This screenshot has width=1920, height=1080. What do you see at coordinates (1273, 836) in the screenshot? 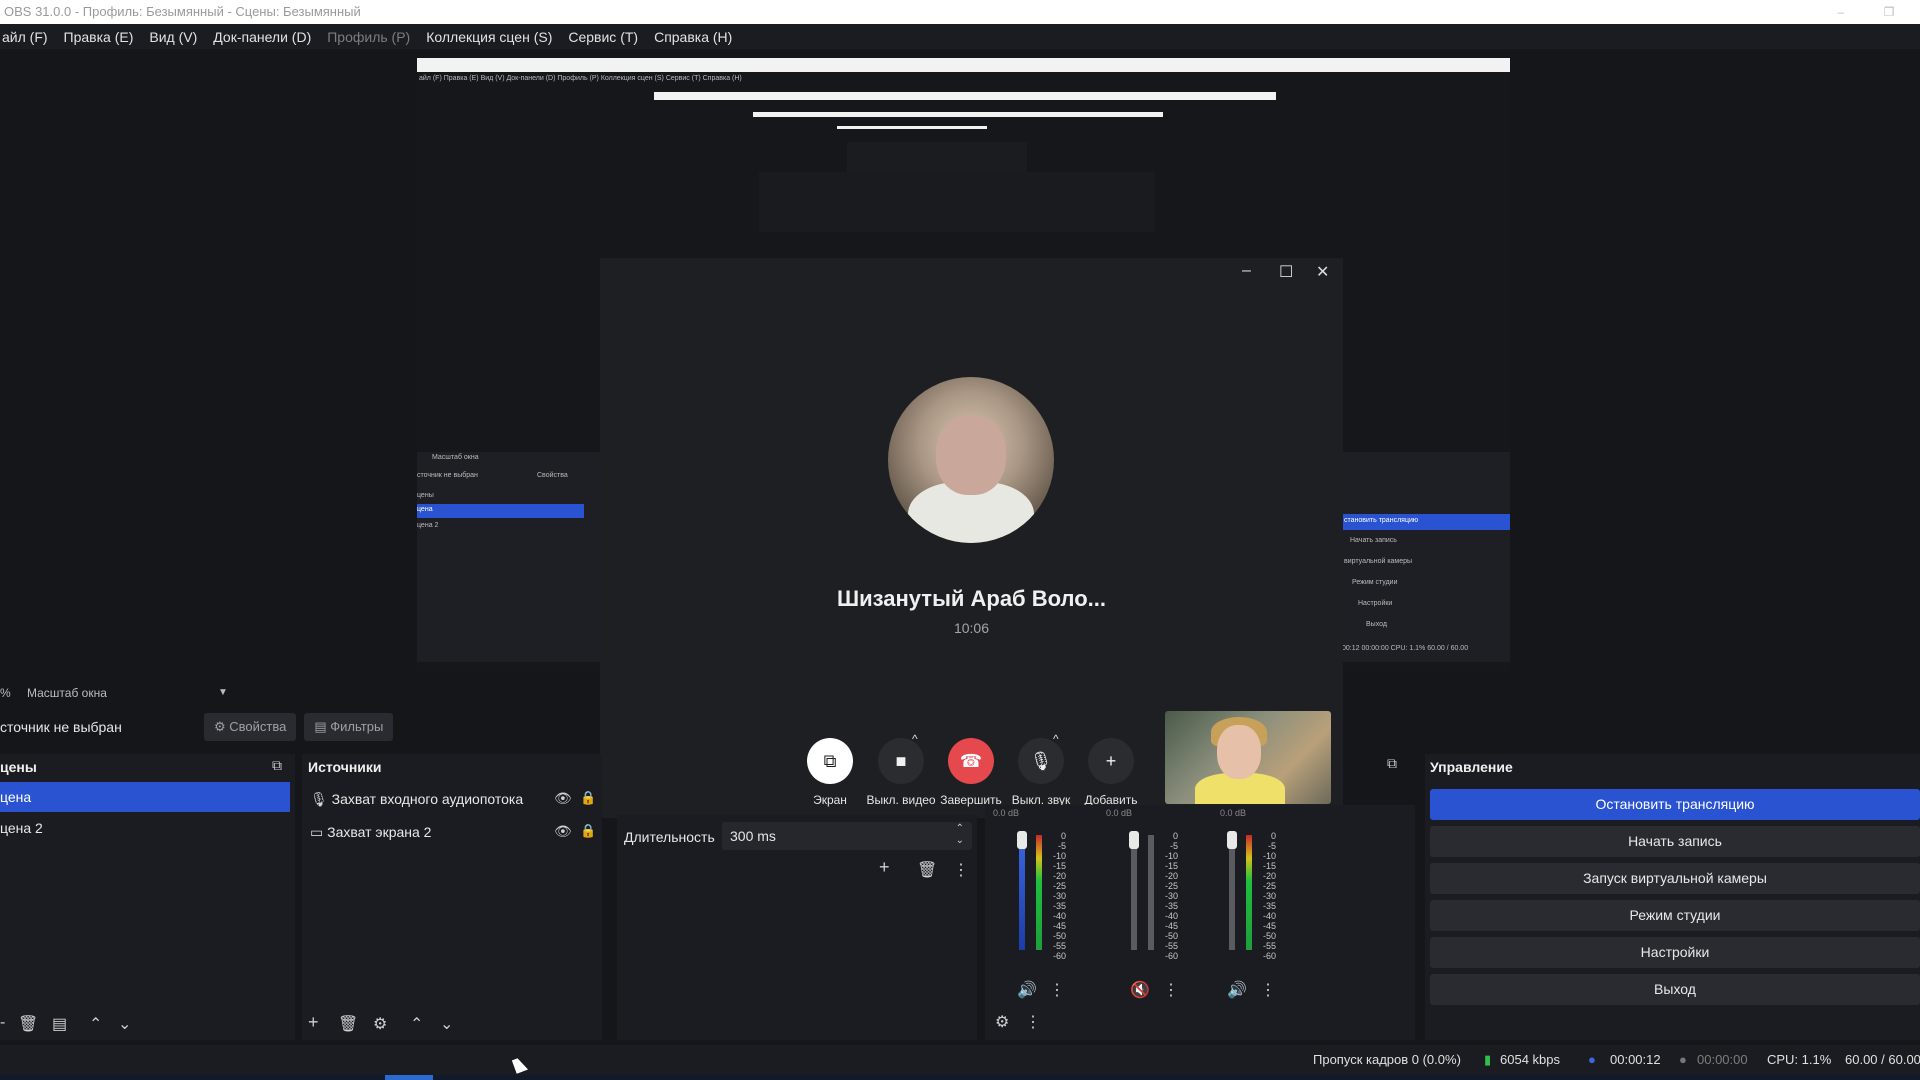
I see `db-tick-label: 0` at bounding box center [1273, 836].